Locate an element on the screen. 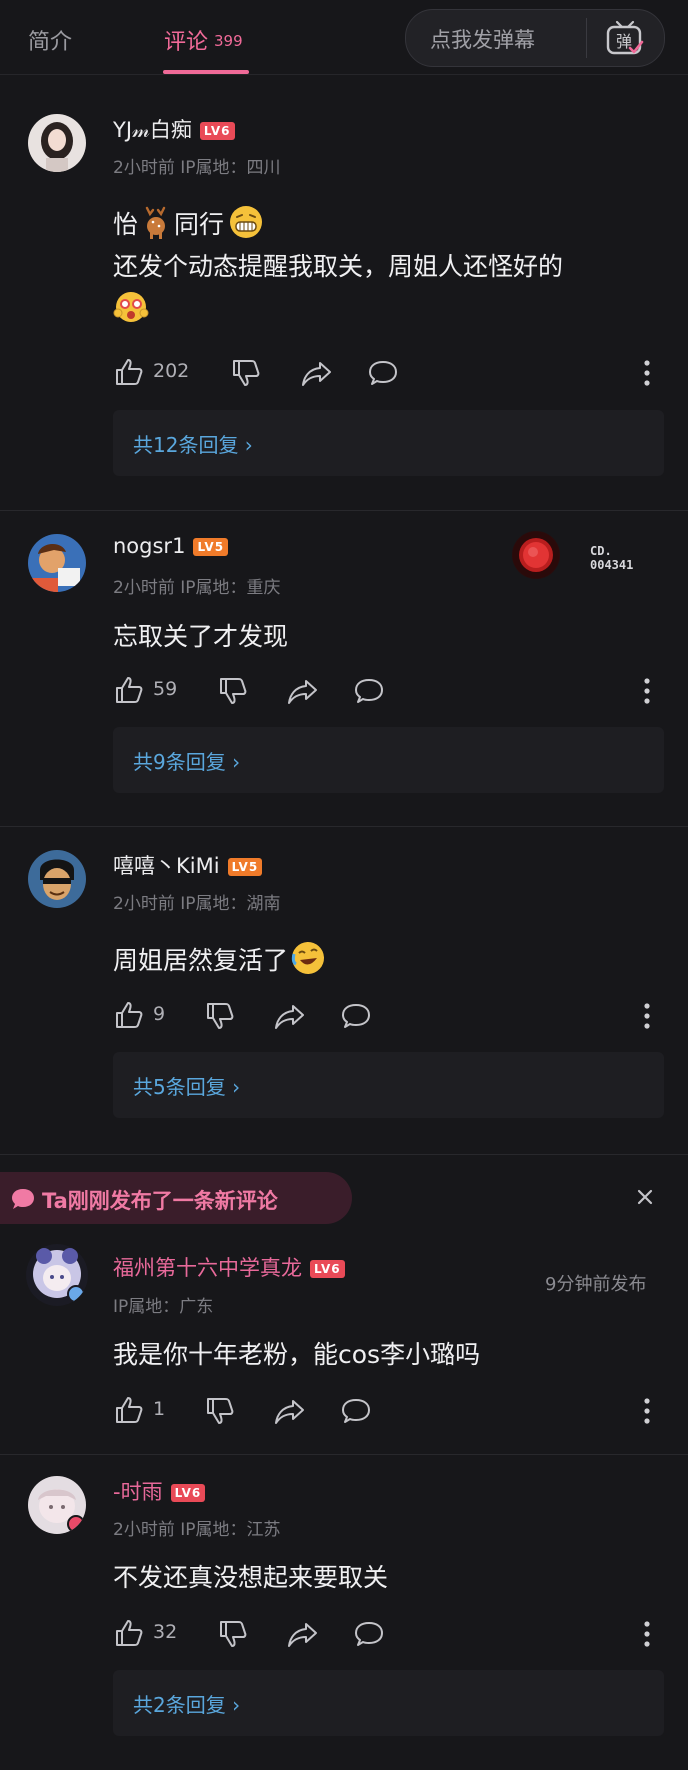 This screenshot has height=1770, width=688. comment-content: 周姐居然复活了 is located at coordinates (383, 961).